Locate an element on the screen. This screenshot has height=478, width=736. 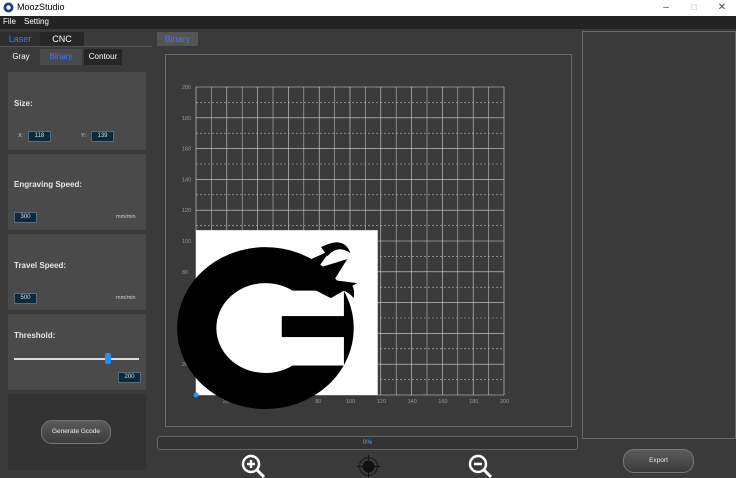
travel-speed-unit: mm/min is located at coordinates (126, 298).